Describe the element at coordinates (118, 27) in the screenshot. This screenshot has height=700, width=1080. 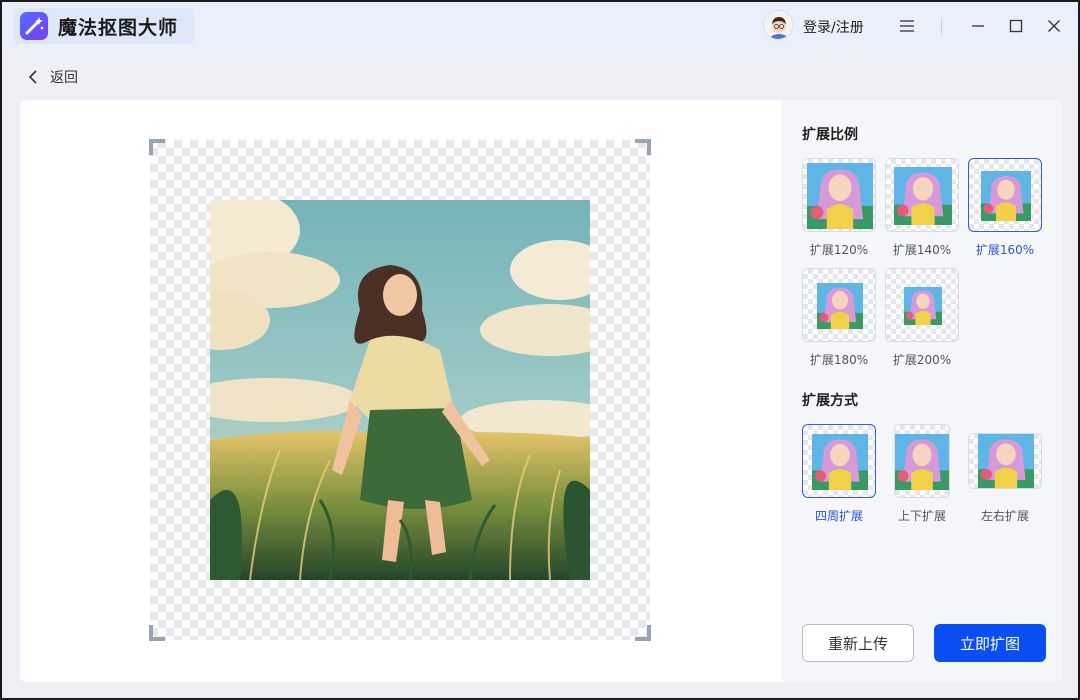
I see `app-title: 魔法抠图大师` at that location.